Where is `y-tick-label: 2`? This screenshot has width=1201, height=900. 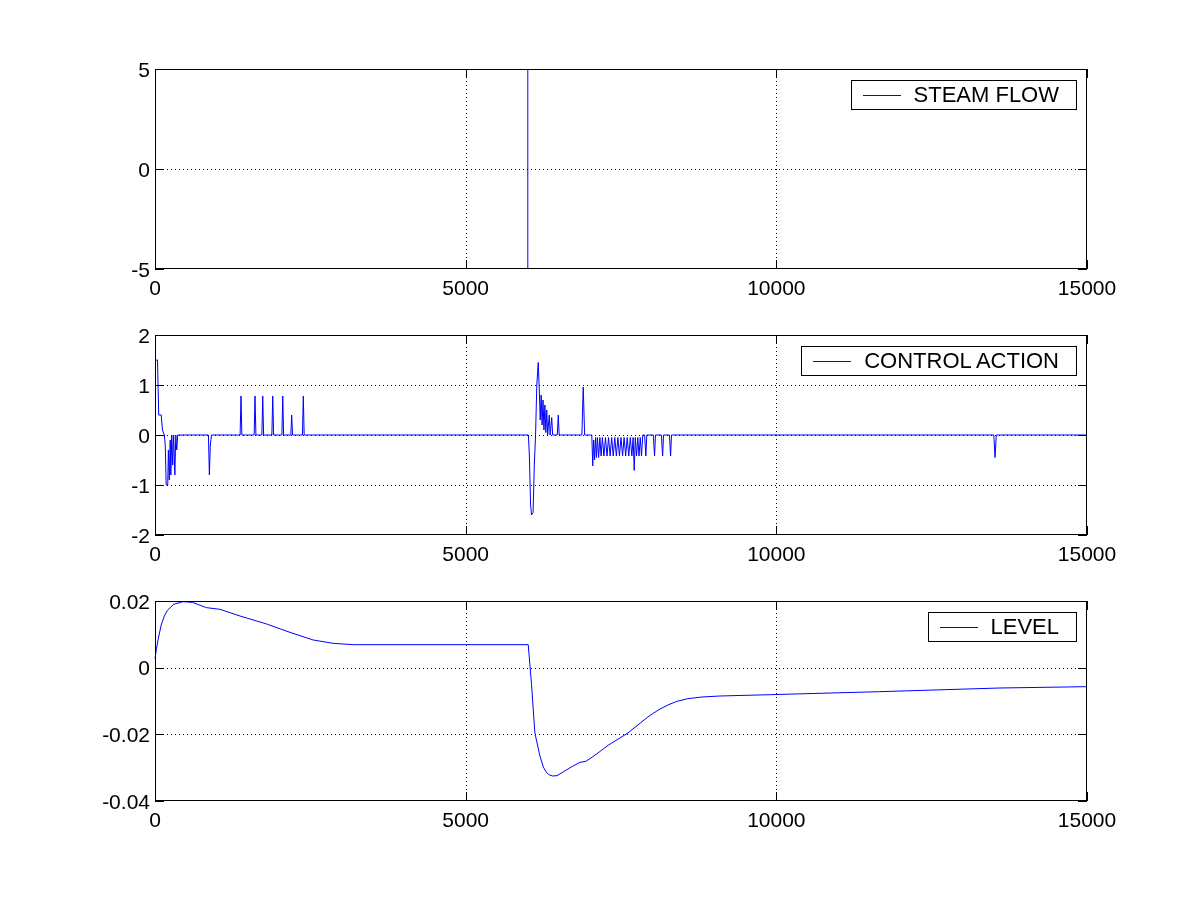
y-tick-label: 2 is located at coordinates (144, 335).